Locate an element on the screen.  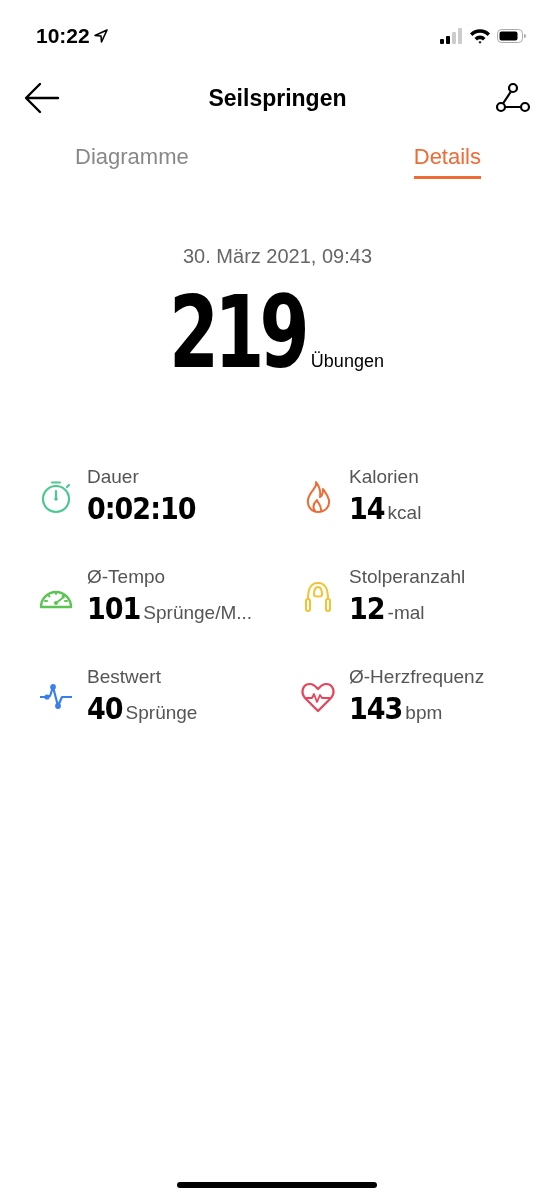
stat-unit: kcal is located at coordinates (404, 513).